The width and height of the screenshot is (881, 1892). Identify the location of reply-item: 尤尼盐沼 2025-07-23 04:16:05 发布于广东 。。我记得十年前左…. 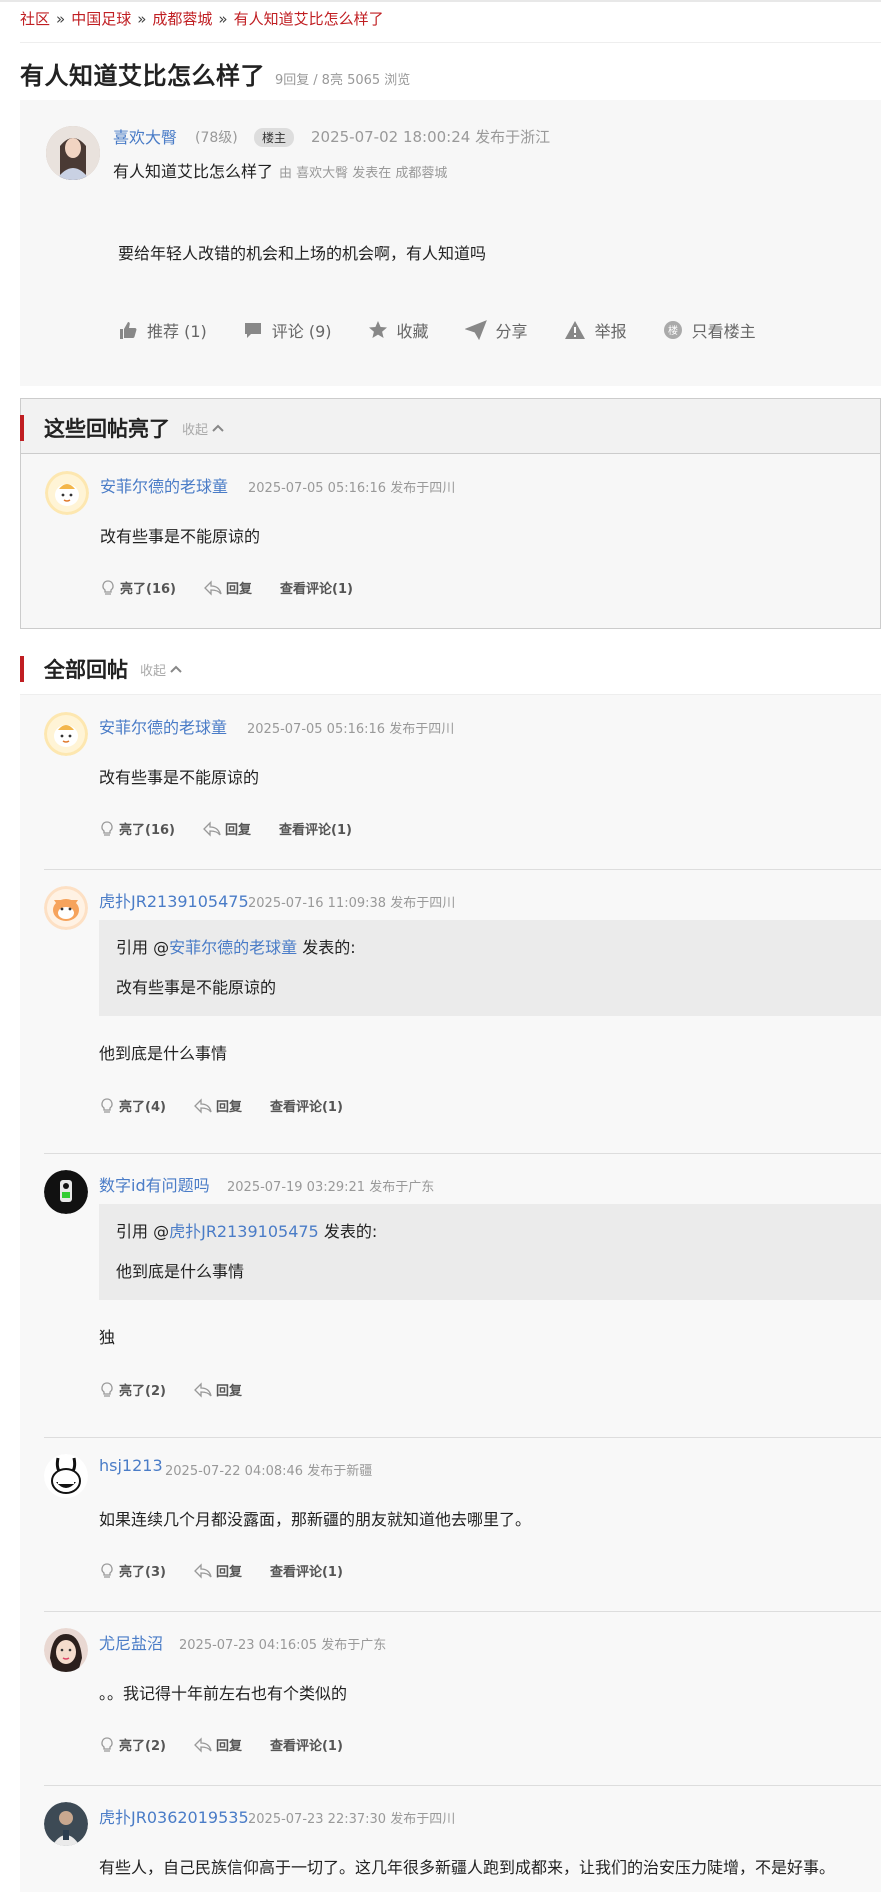
(450, 1699).